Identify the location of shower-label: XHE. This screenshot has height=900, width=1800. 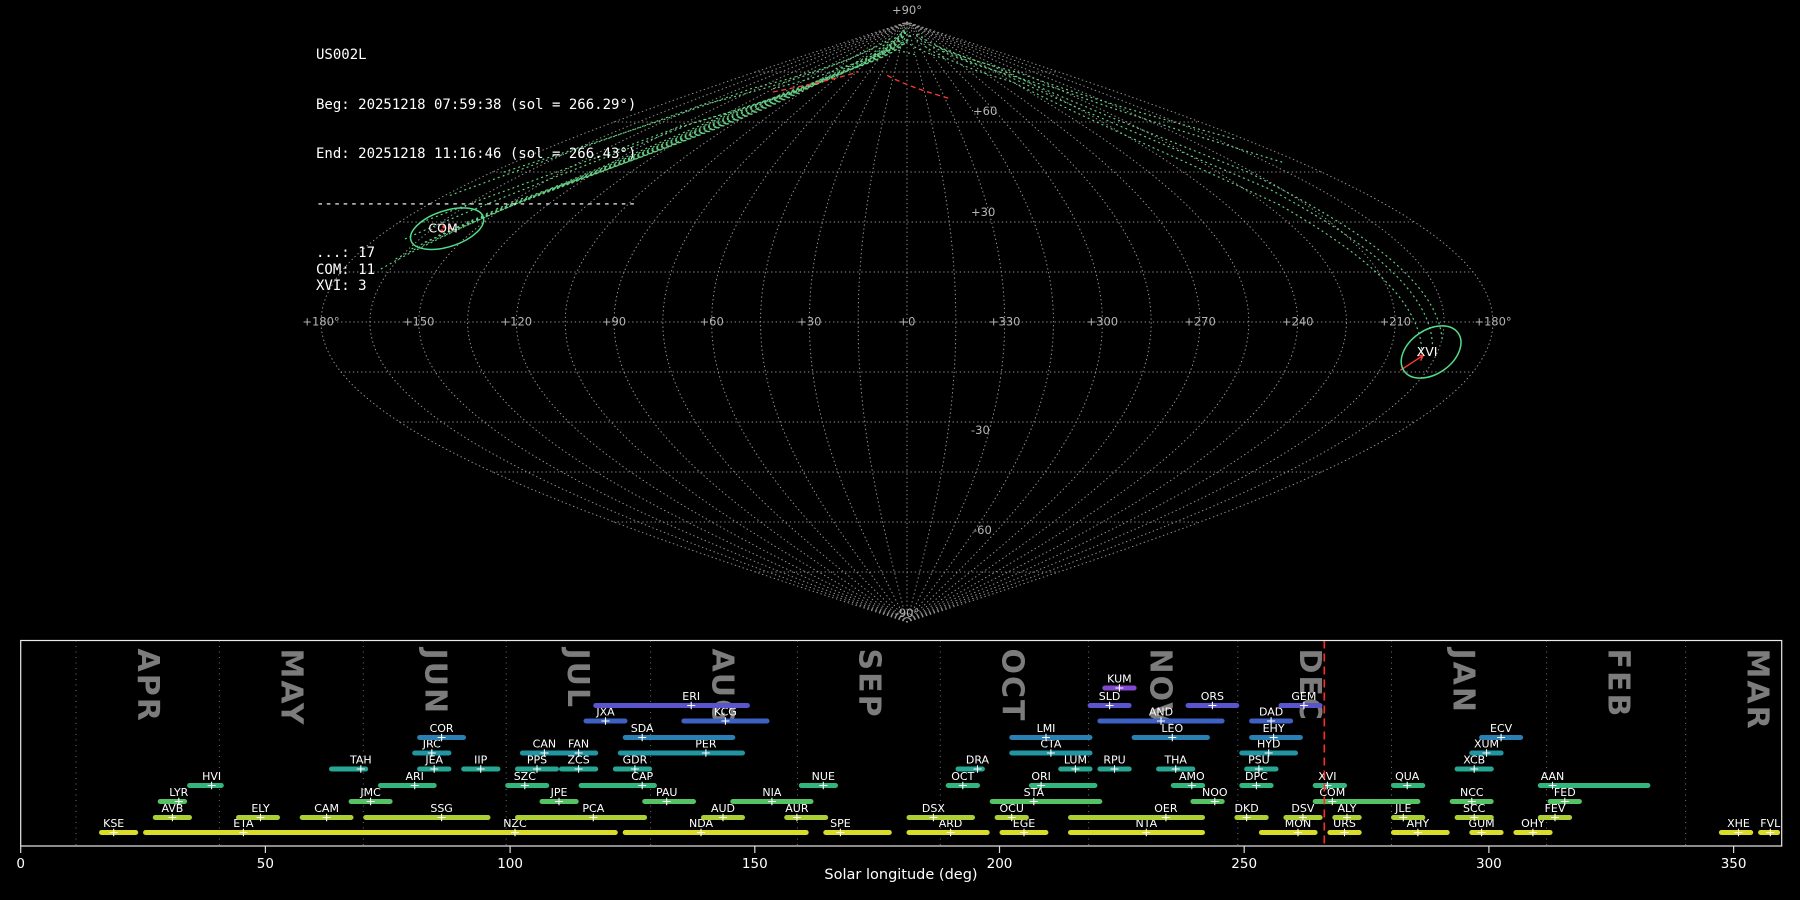
(1738, 823).